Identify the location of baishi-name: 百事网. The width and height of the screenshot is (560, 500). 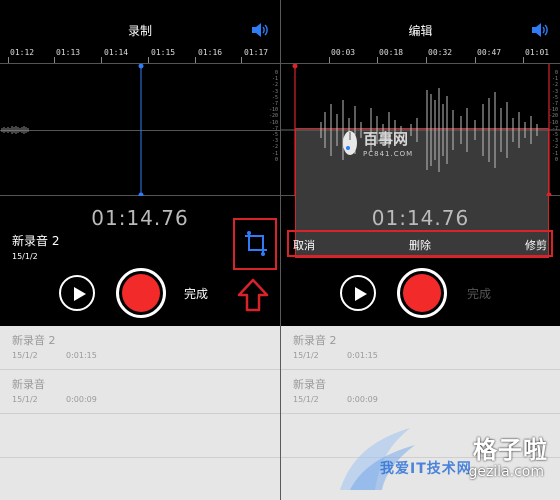
(386, 139).